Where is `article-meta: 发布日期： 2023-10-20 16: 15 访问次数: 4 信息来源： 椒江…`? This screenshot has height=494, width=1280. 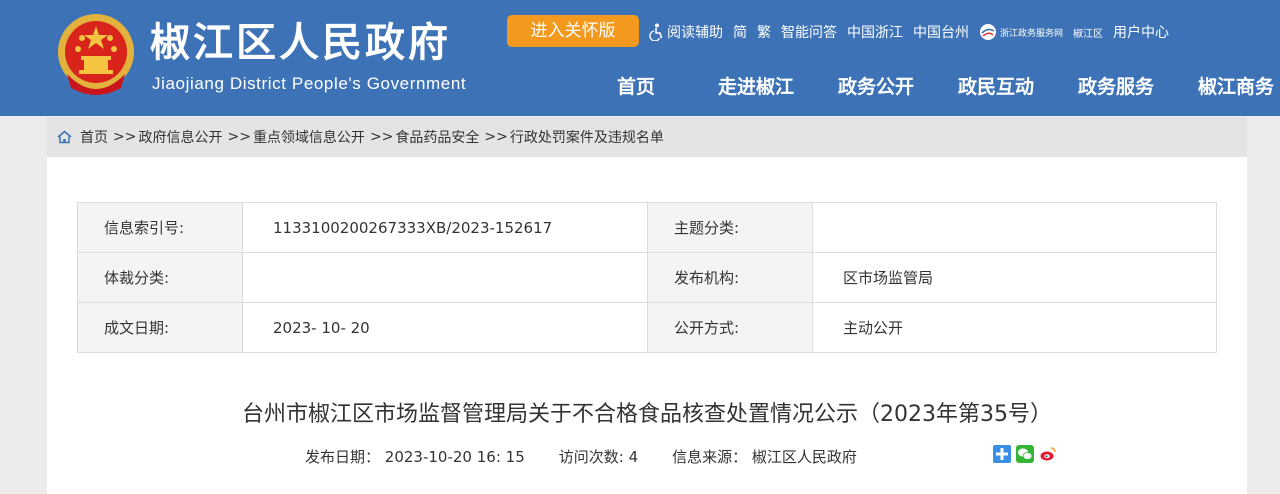 article-meta: 发布日期： 2023-10-20 16: 15 访问次数: 4 信息来源： 椒江… is located at coordinates (598, 456).